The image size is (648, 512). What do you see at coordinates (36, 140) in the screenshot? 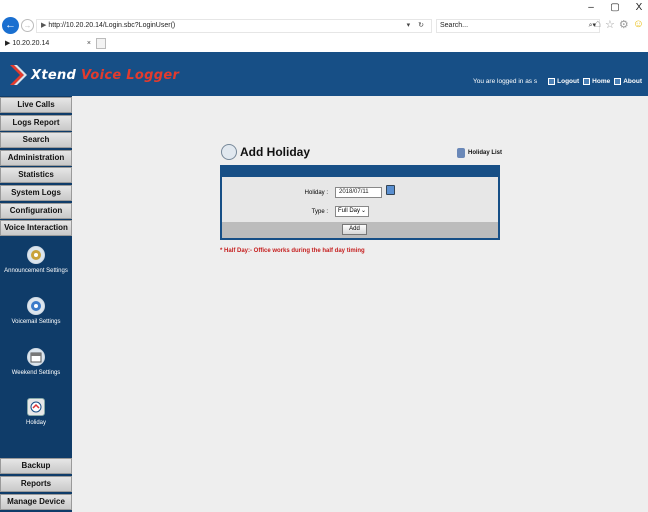
I see `sidebar-item-search: Search` at bounding box center [36, 140].